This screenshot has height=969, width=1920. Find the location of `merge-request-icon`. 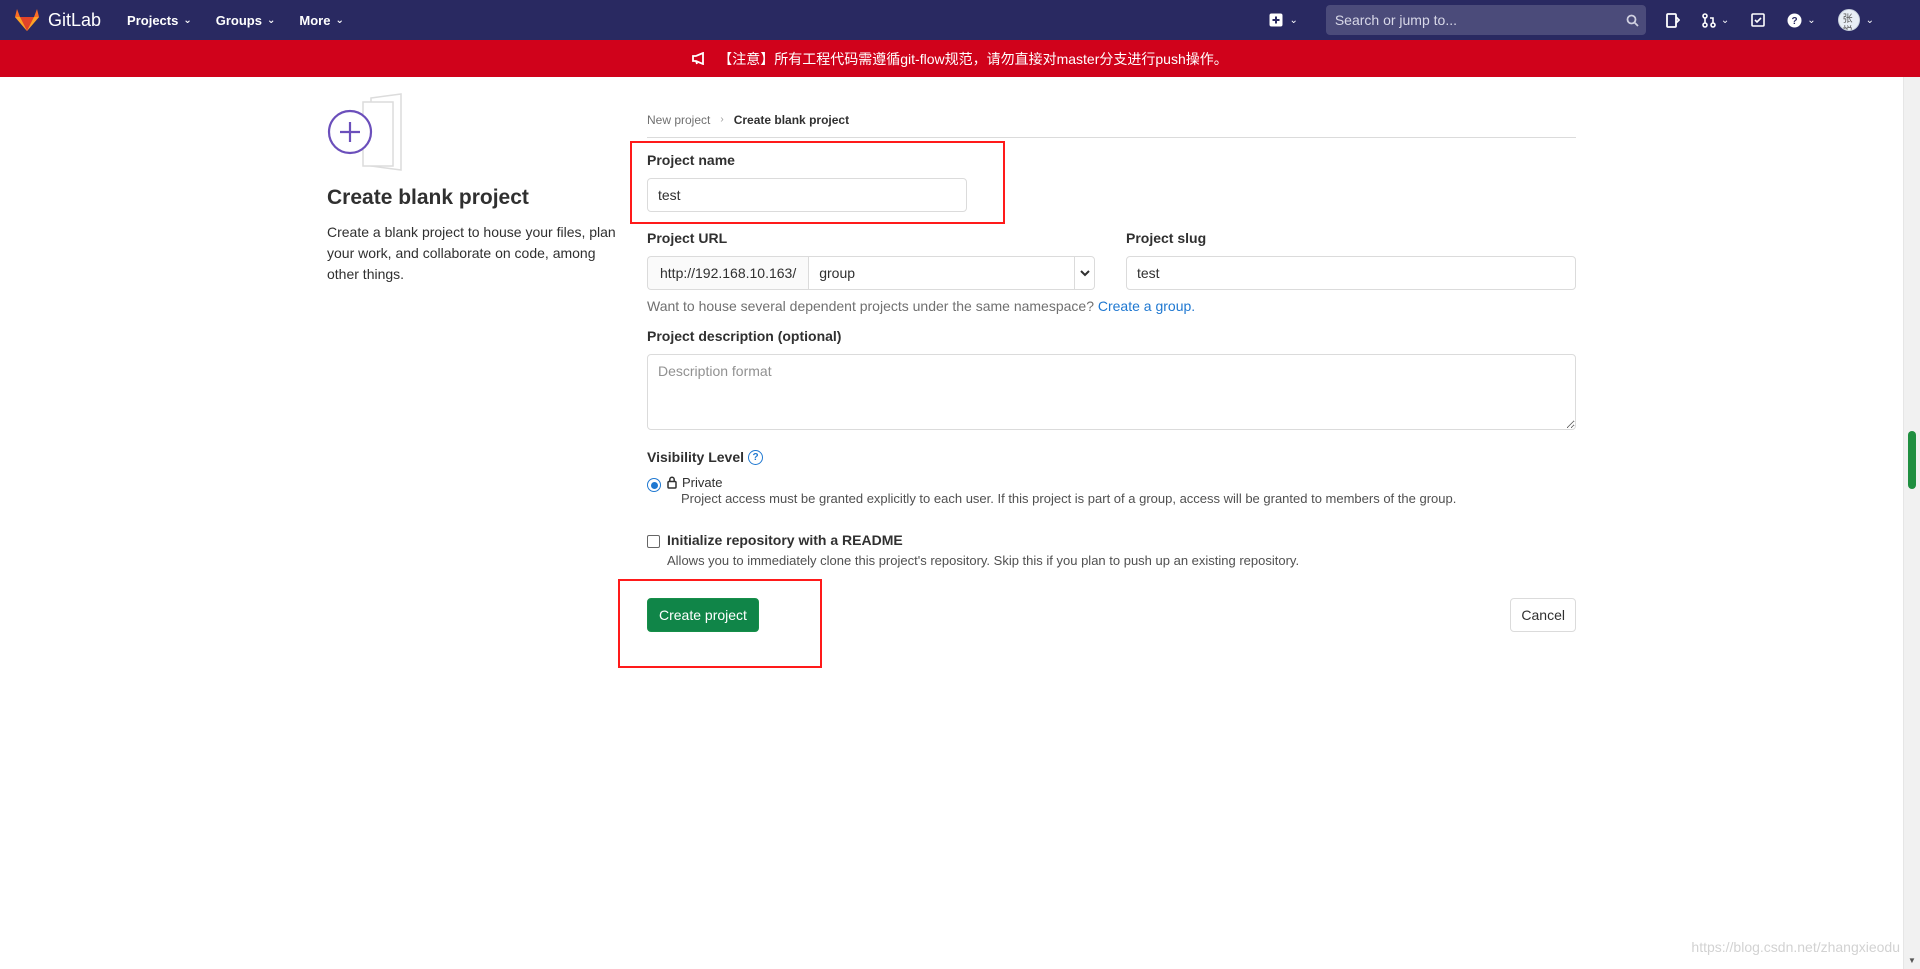

merge-request-icon is located at coordinates (1709, 20).